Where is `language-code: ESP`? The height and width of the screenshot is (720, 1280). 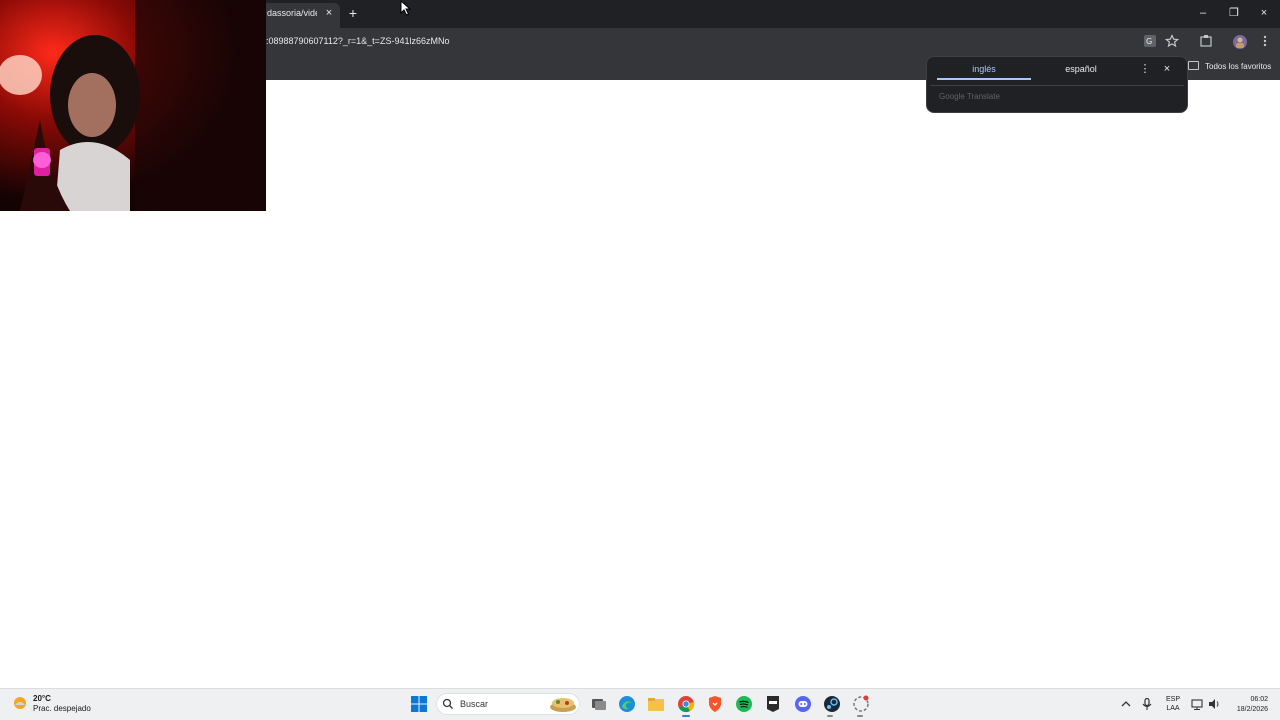 language-code: ESP is located at coordinates (1172, 699).